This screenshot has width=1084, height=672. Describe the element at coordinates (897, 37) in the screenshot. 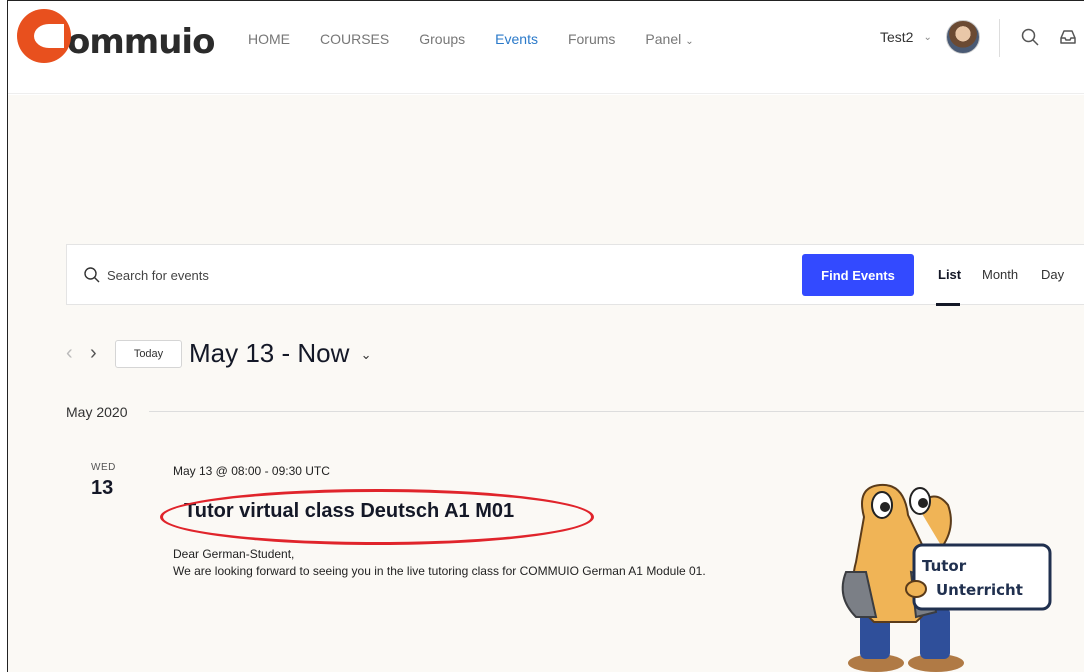

I see `user-name: Test2` at that location.